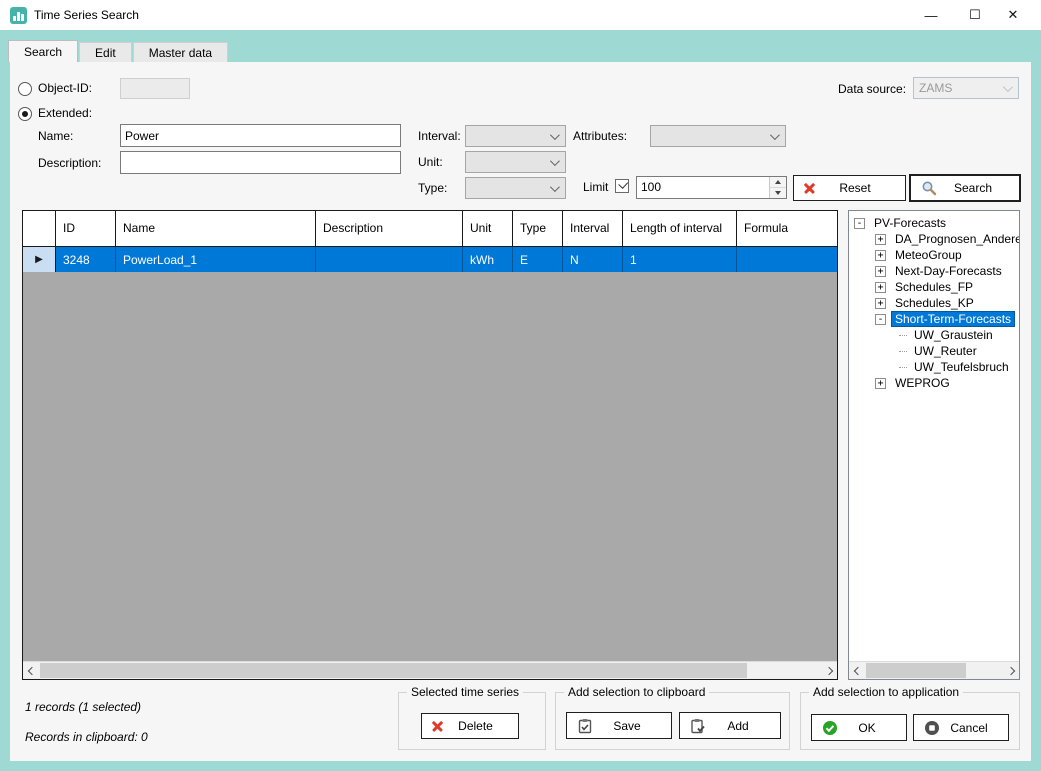  I want to click on interval-combo, so click(515, 136).